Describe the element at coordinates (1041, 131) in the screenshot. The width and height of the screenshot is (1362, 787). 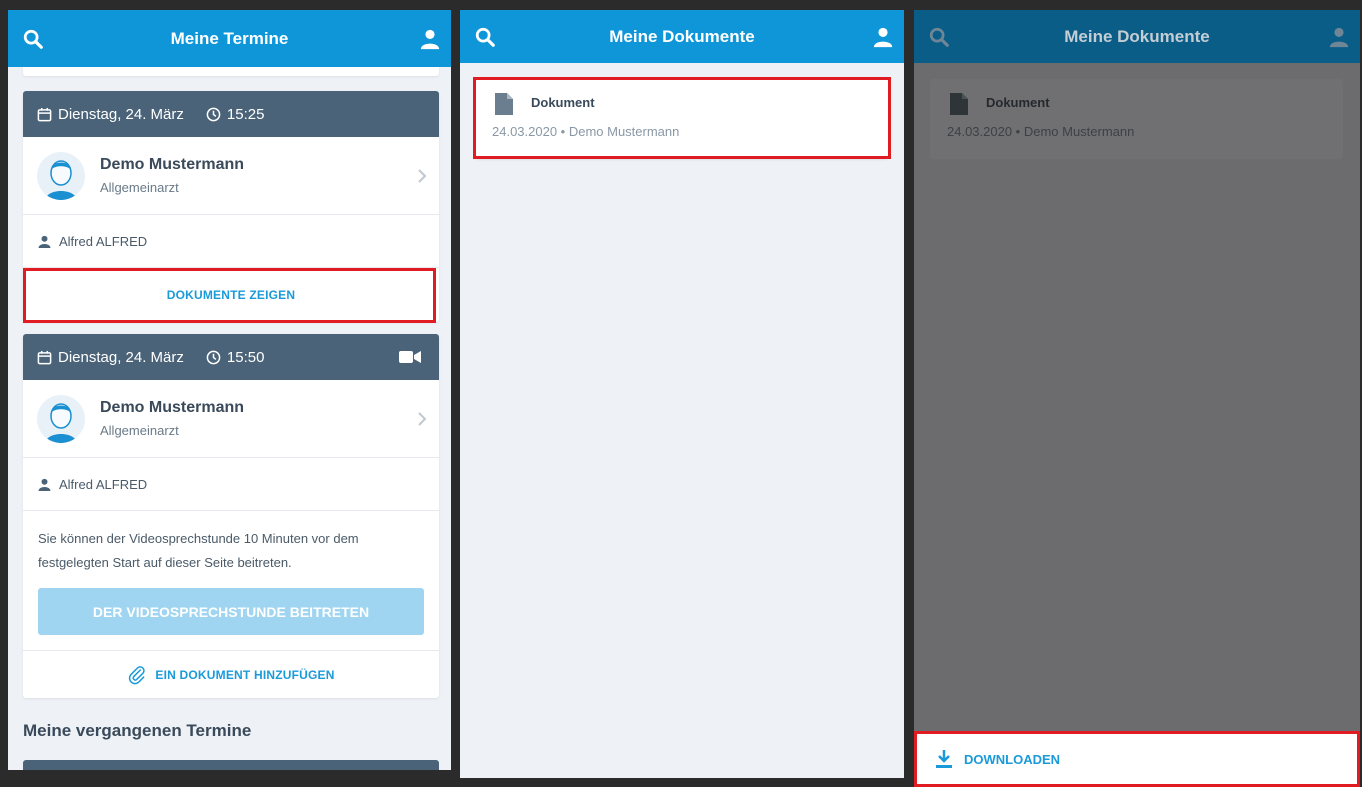
I see `document-meta: 24.03.2020 • Demo Mustermann` at that location.